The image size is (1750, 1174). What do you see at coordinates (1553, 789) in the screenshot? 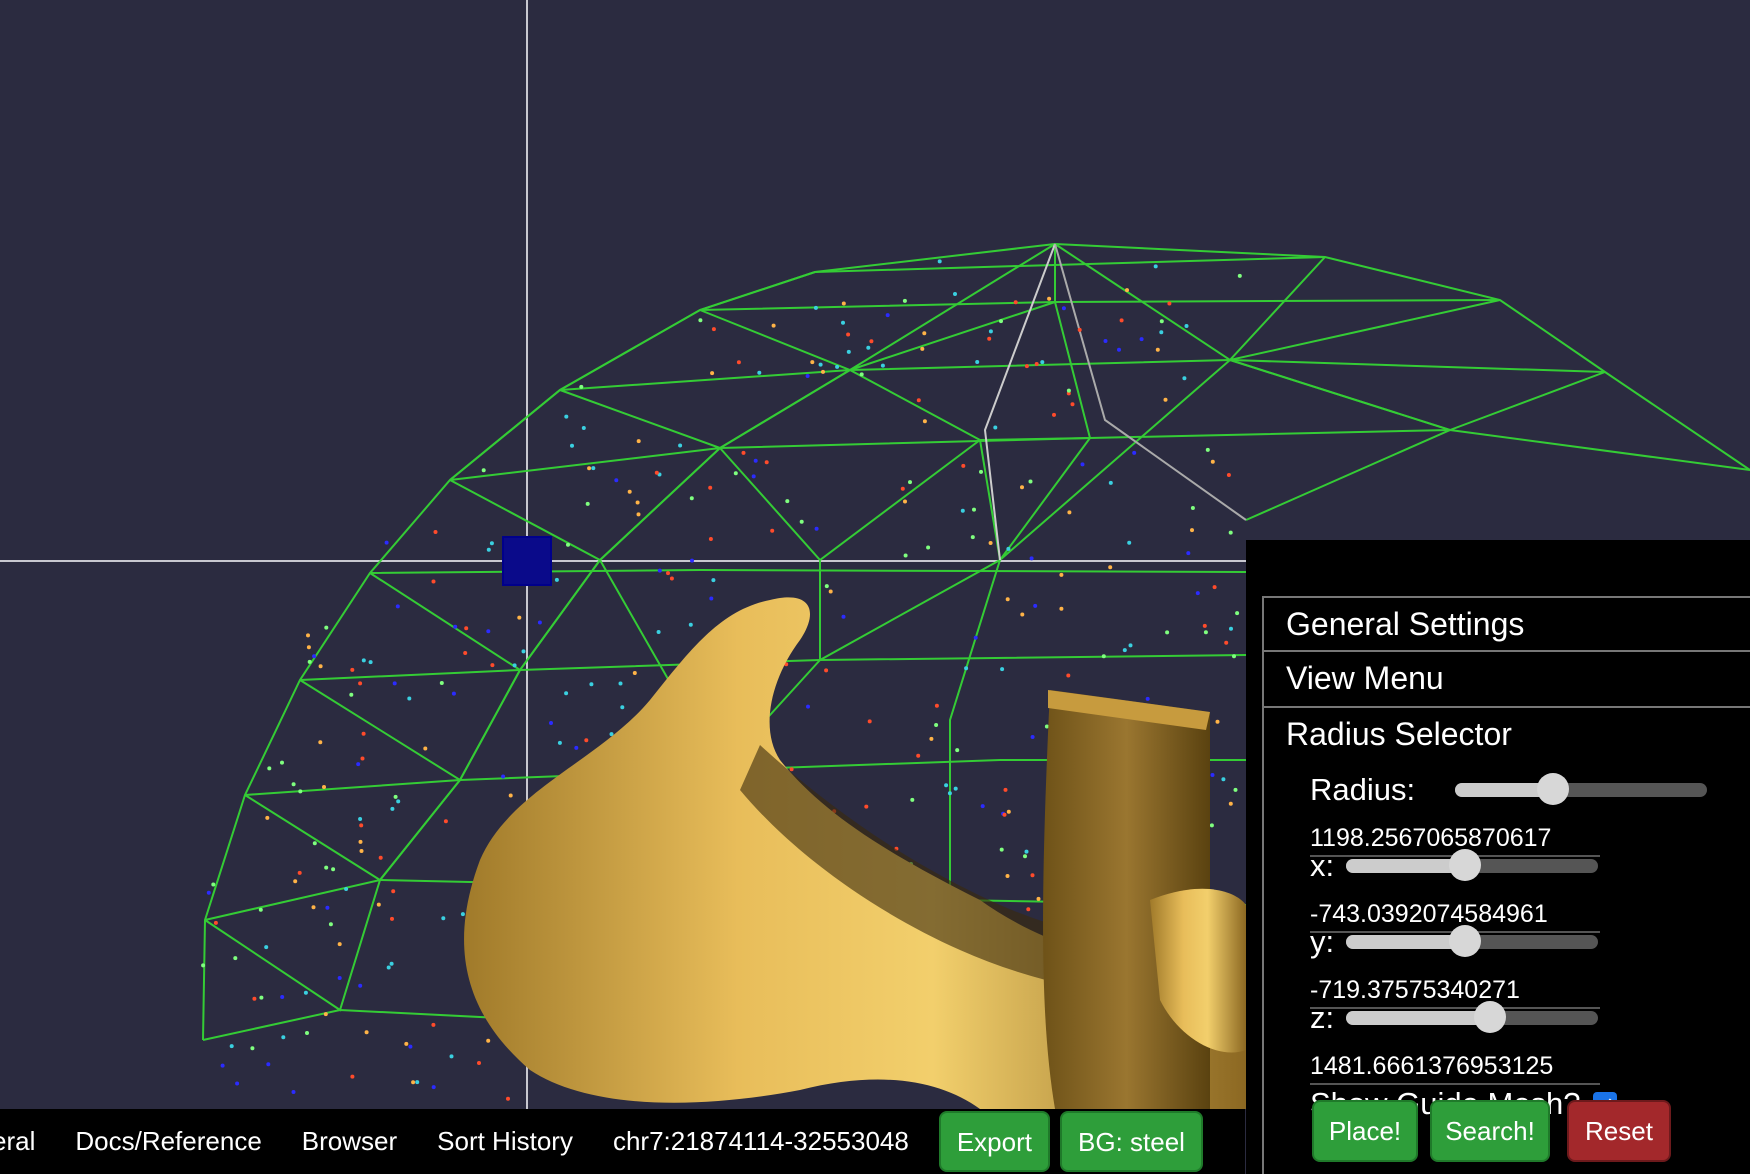
I see `radius-slider-thumb` at bounding box center [1553, 789].